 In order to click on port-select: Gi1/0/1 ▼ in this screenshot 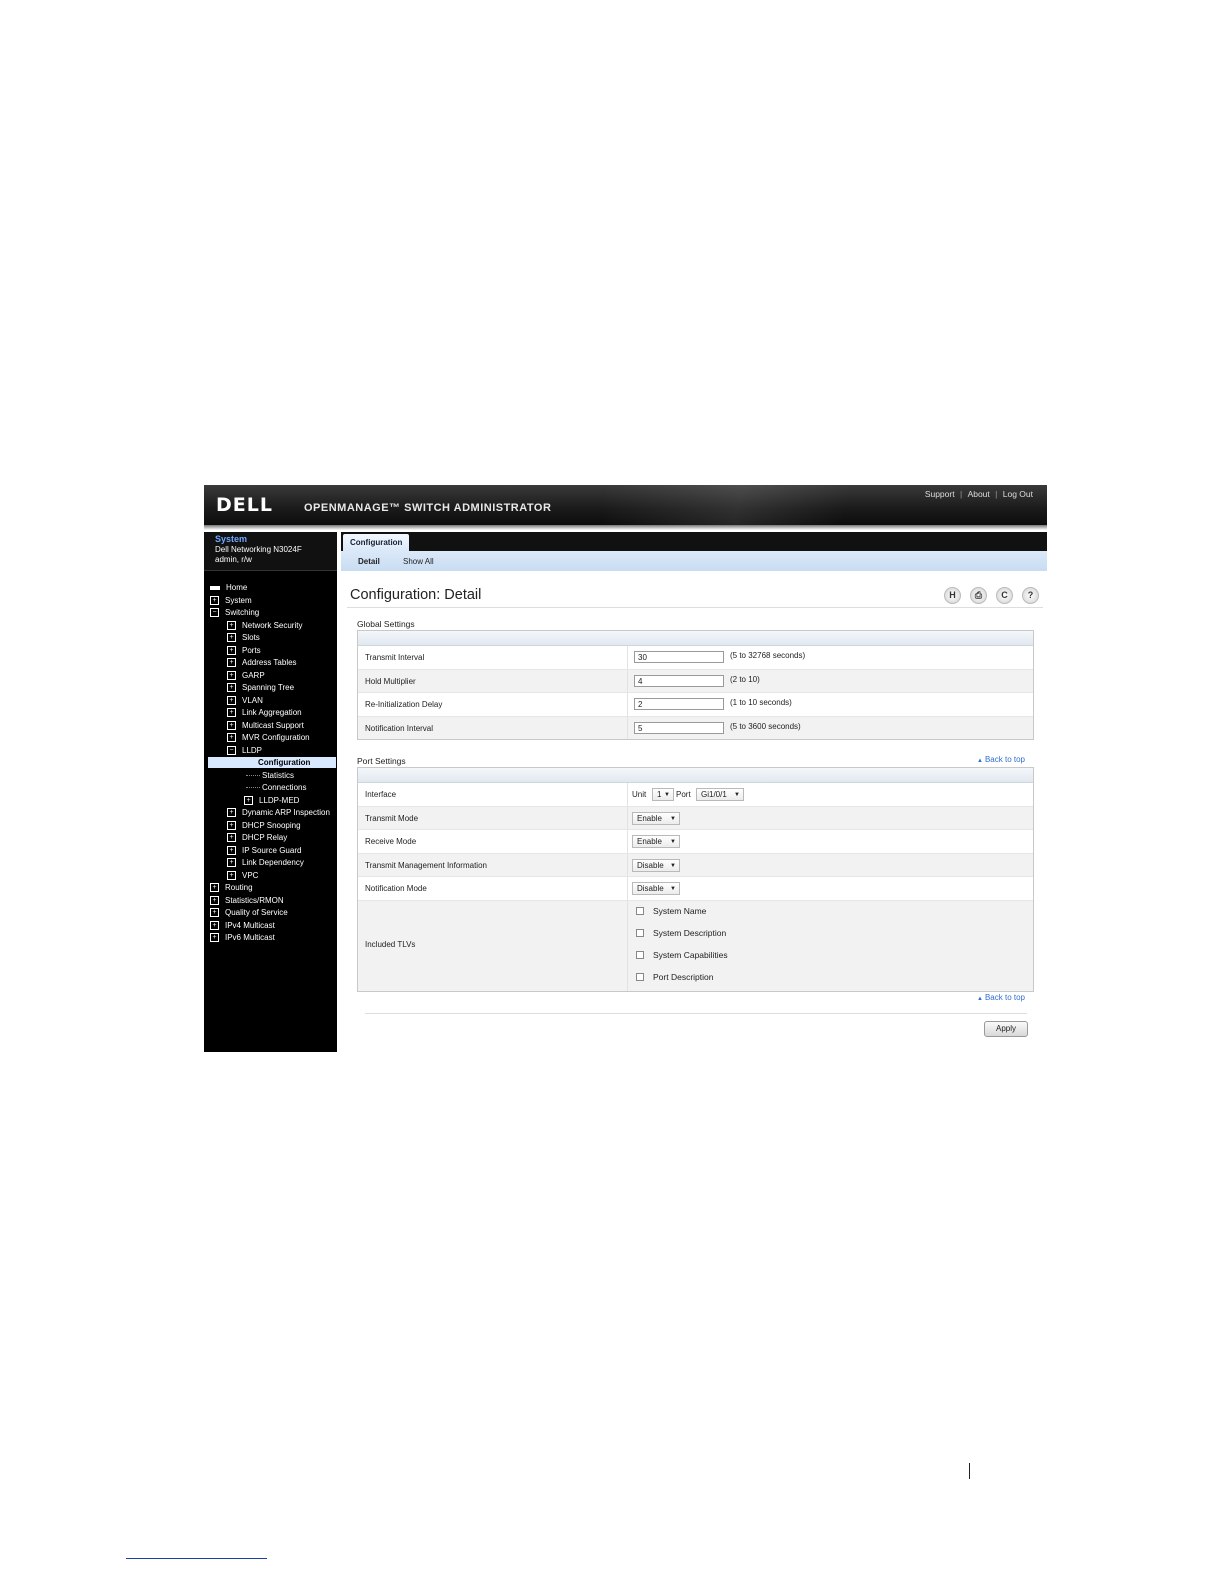, I will do `click(720, 794)`.